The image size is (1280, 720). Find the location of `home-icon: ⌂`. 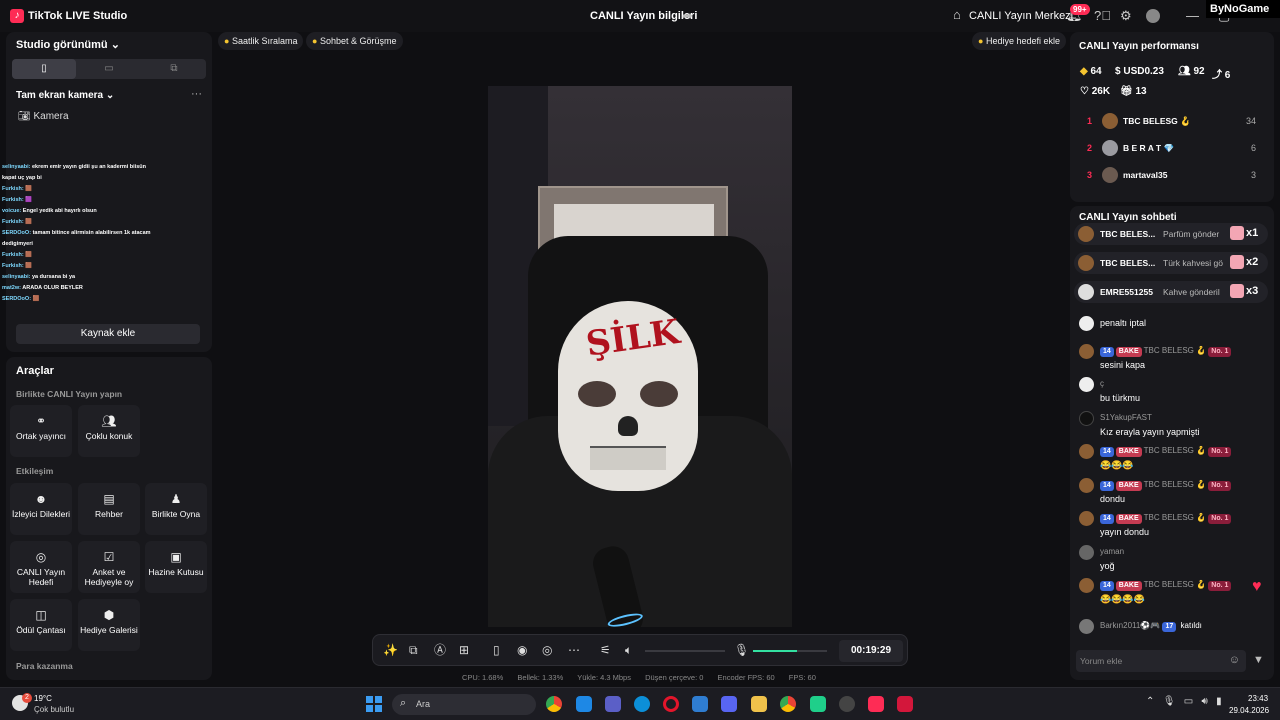

home-icon: ⌂ is located at coordinates (957, 14).